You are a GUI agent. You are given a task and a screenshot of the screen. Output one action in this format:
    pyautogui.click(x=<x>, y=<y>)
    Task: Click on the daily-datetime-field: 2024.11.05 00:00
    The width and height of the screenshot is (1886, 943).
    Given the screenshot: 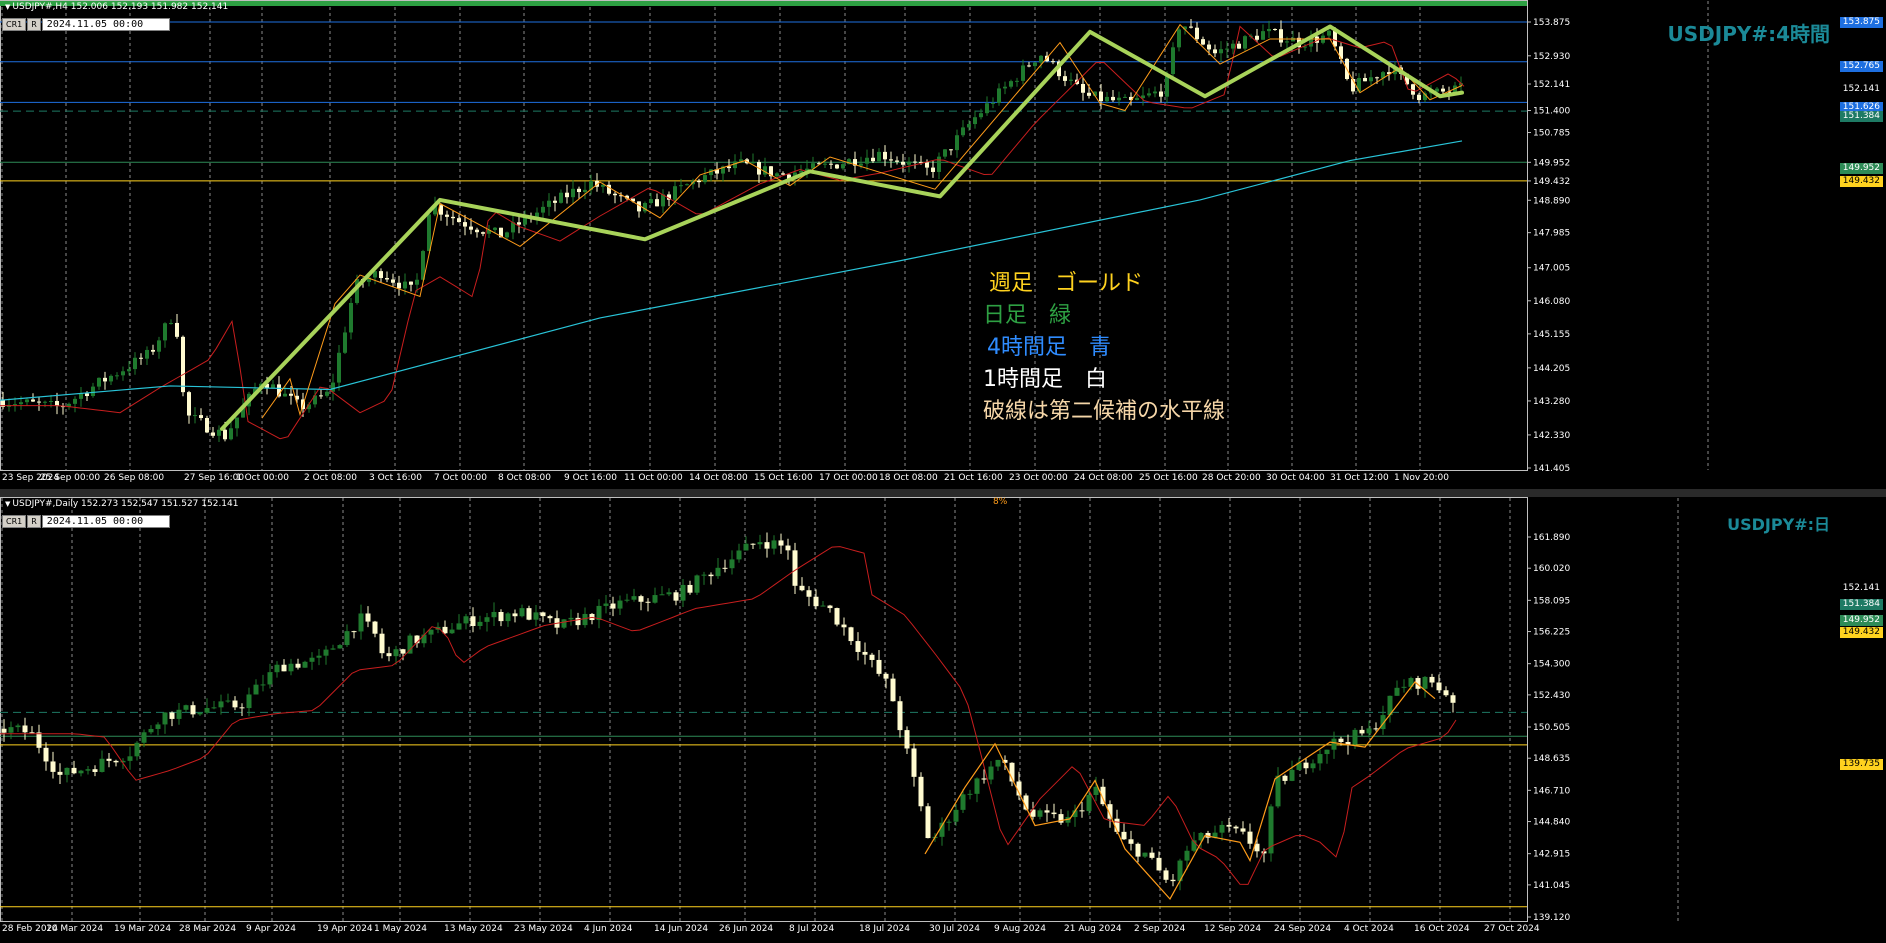 What is the action you would take?
    pyautogui.click(x=105, y=521)
    